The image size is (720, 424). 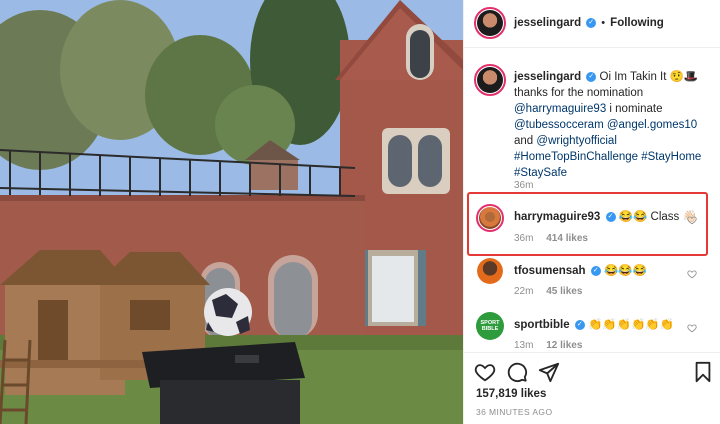 What do you see at coordinates (490, 80) in the screenshot?
I see `caption-author-avatar` at bounding box center [490, 80].